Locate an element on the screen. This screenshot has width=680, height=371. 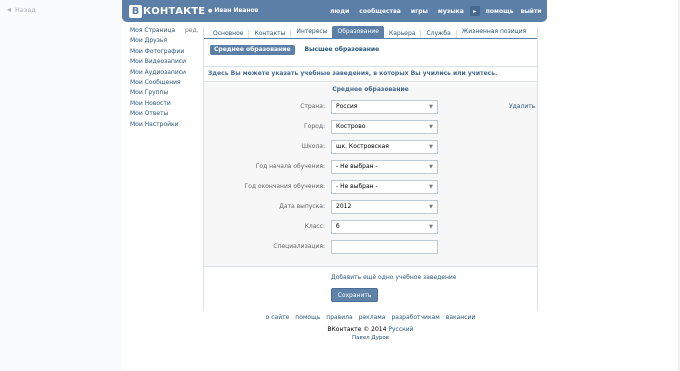
user-name-text: Иван Иванов is located at coordinates (236, 10).